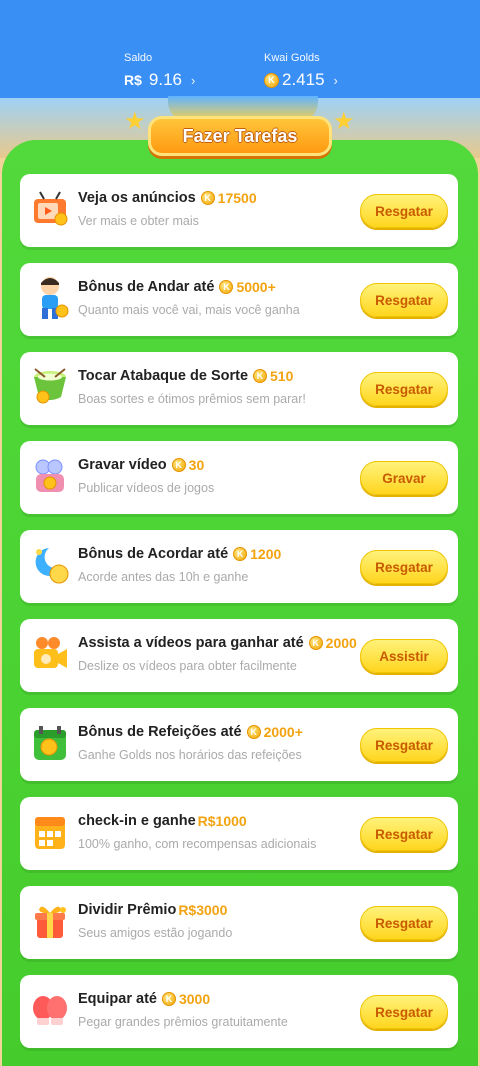 The width and height of the screenshot is (480, 1066). I want to click on task-subtitle: Ganhe Golds nos horários das refeições, so click(190, 755).